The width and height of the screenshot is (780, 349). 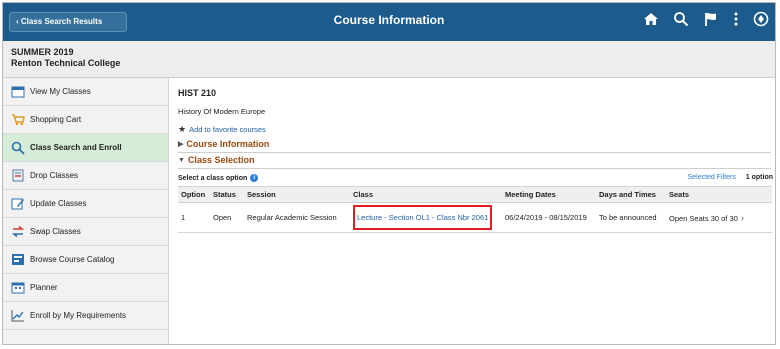 I want to click on sidebar-item-label: Drop Classes, so click(x=54, y=175).